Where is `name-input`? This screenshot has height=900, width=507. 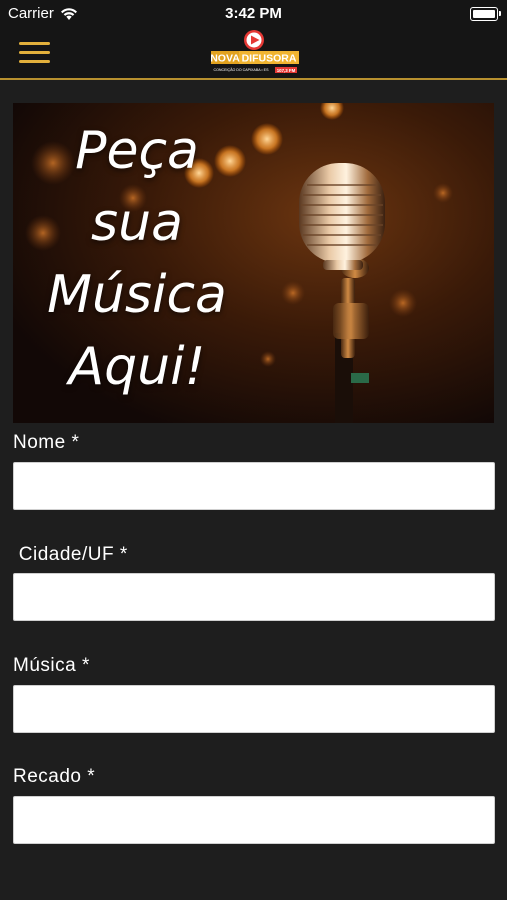
name-input is located at coordinates (254, 486).